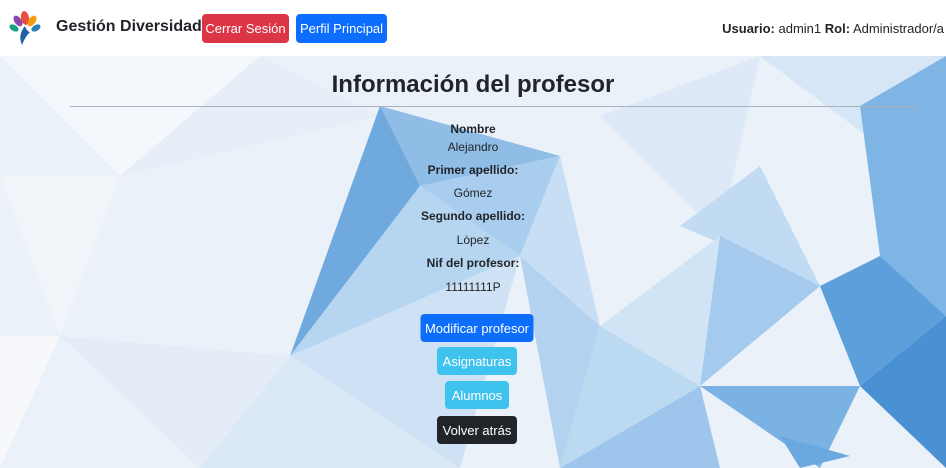  I want to click on back-button: Volver atrás, so click(477, 430).